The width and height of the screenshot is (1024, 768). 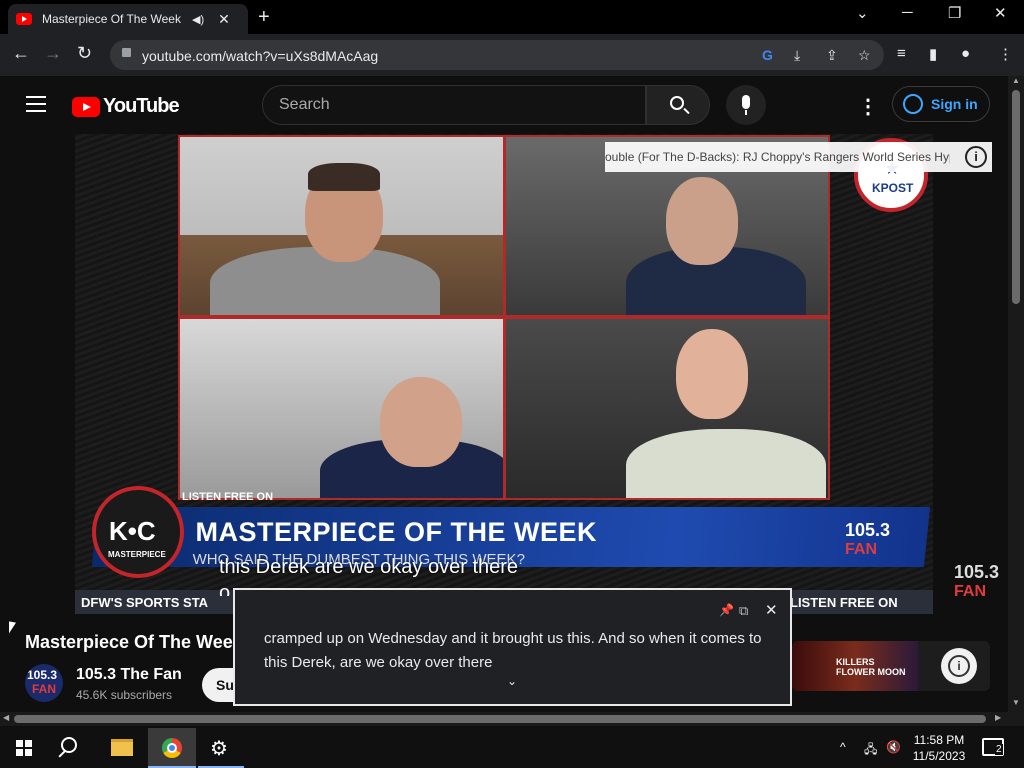 I want to click on scroll-down-icon: ▼, so click(x=1016, y=702).